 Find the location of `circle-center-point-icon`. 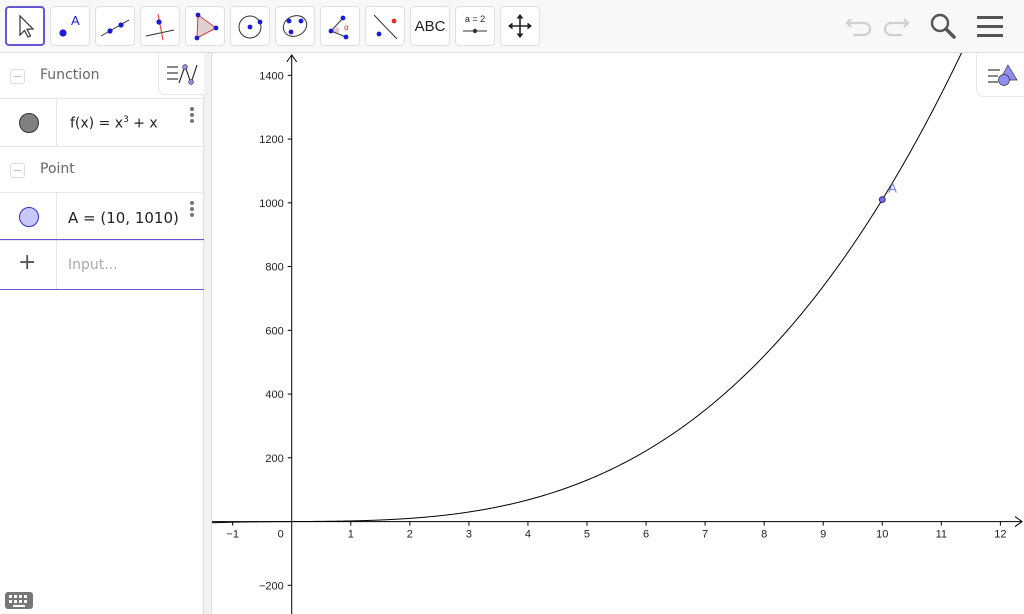

circle-center-point-icon is located at coordinates (250, 27).